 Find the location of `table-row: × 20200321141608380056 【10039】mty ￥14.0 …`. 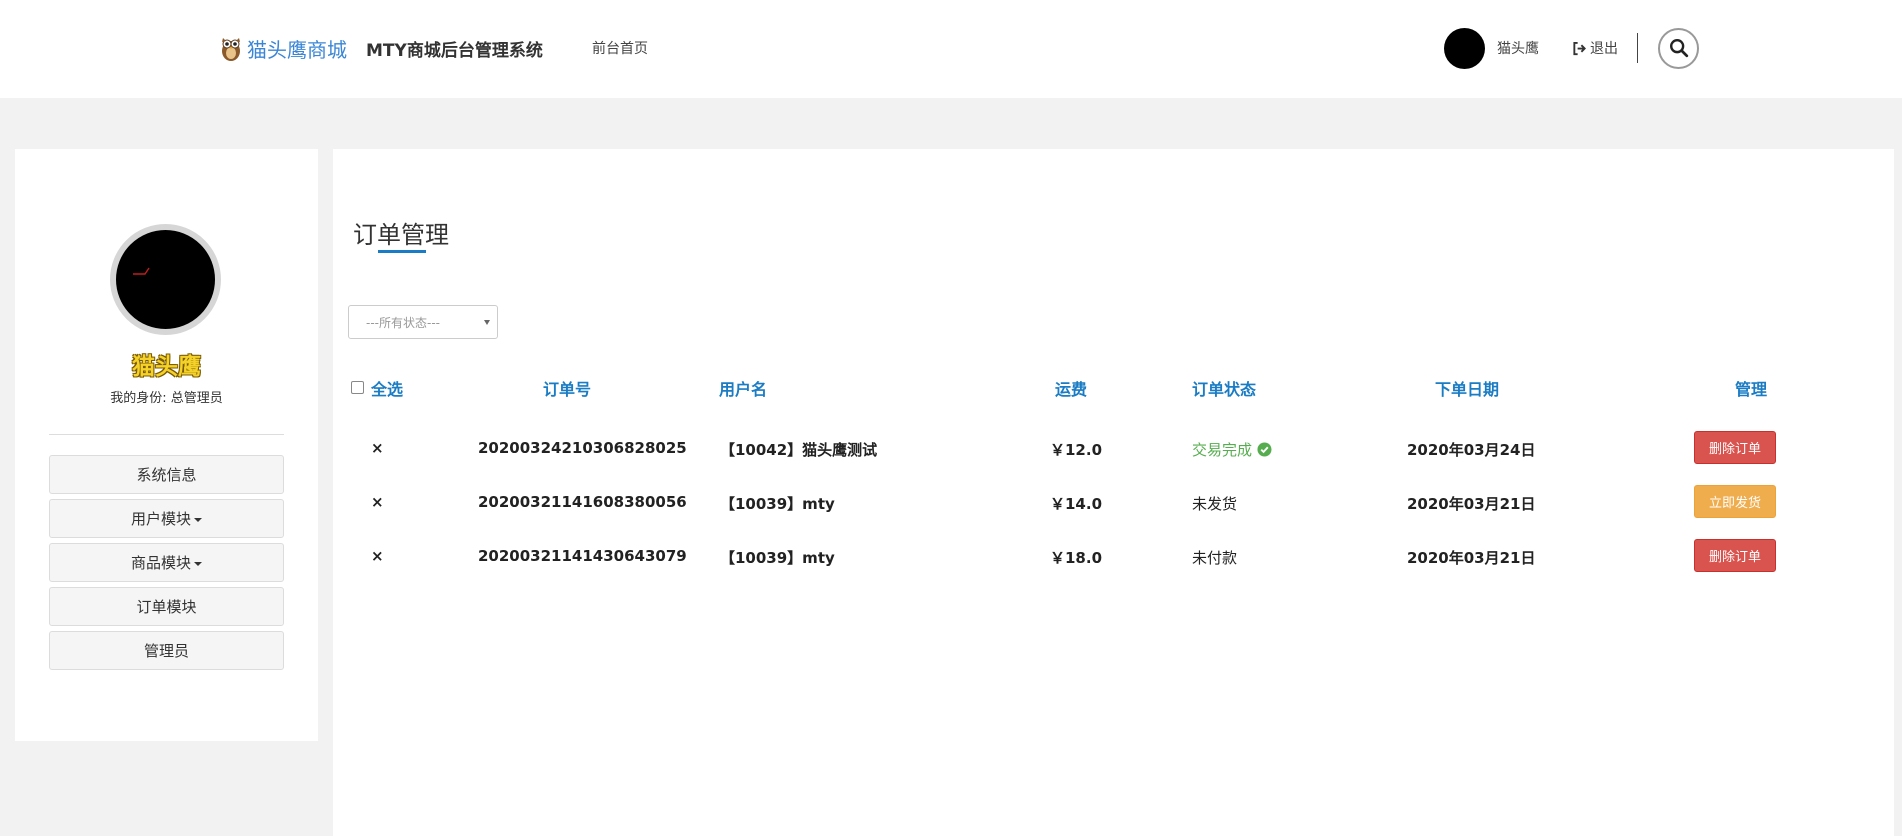

table-row: × 20200321141608380056 【10039】mty ￥14.0 … is located at coordinates (1113, 502).